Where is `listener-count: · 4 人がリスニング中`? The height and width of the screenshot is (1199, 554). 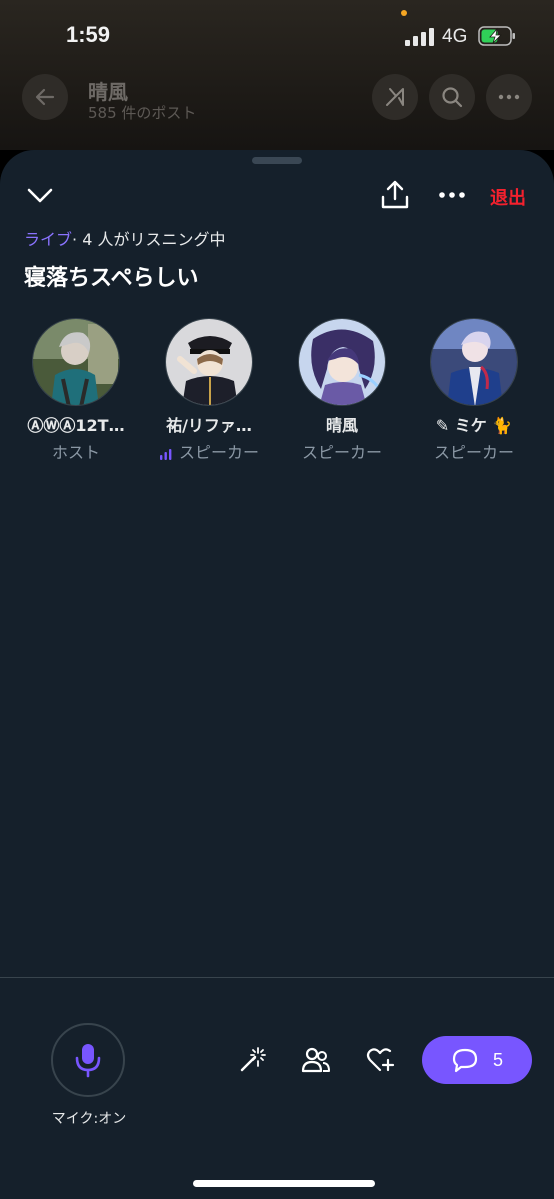 listener-count: · 4 人がリスニング中 is located at coordinates (149, 239).